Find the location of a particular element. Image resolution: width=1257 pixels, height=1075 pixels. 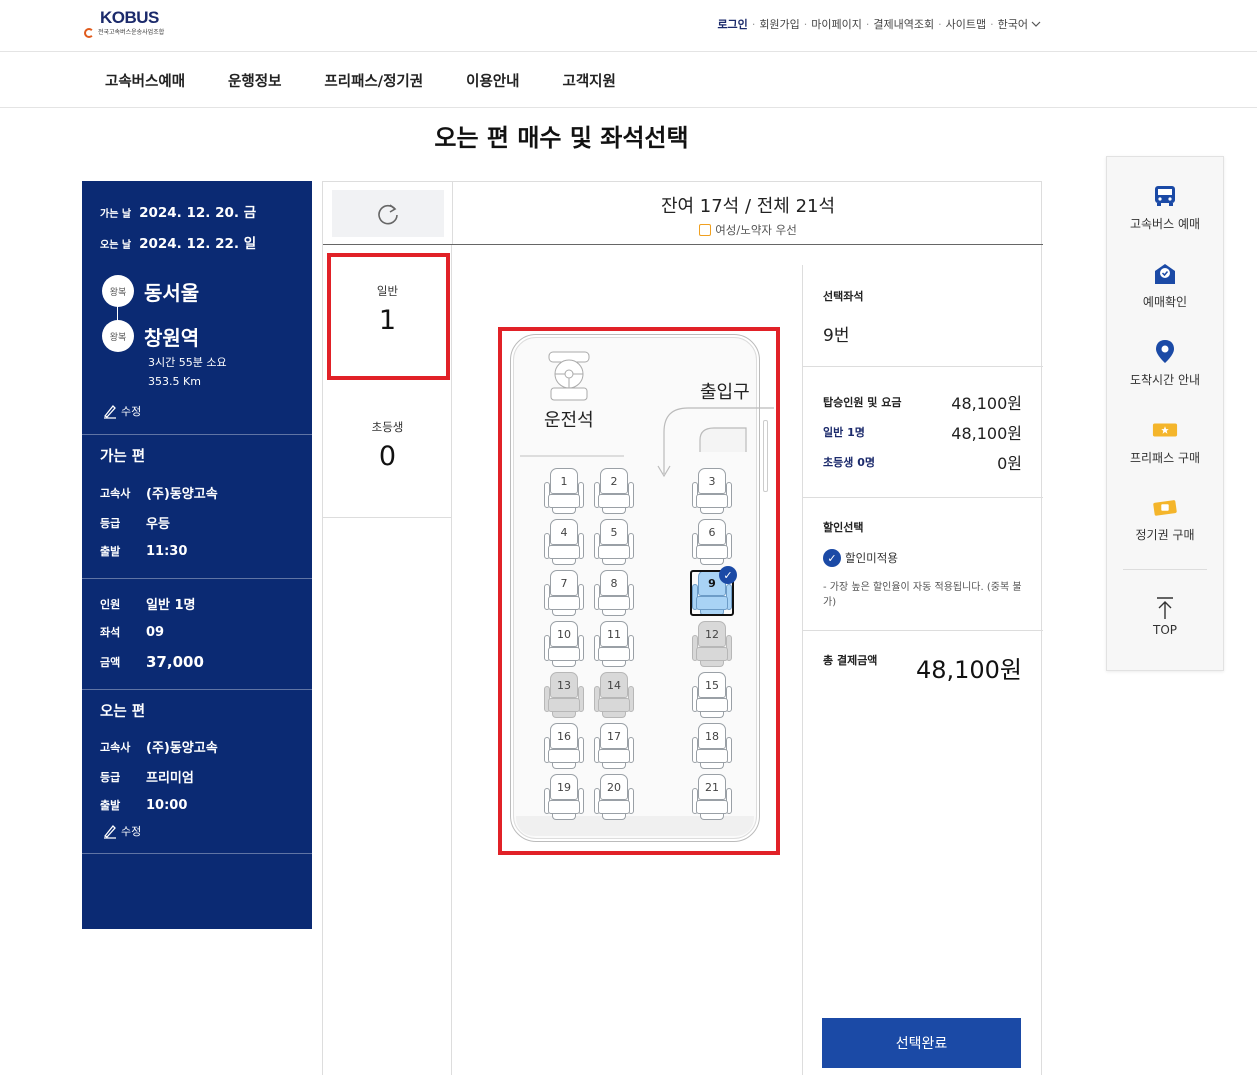

inbound-company: 고속사 (주)동양고속 is located at coordinates (159, 748).